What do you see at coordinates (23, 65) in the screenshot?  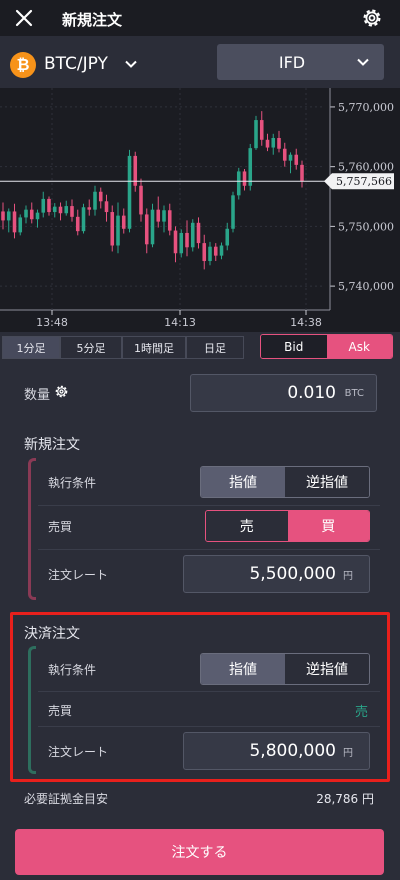 I see `bitcoin-icon: ₿` at bounding box center [23, 65].